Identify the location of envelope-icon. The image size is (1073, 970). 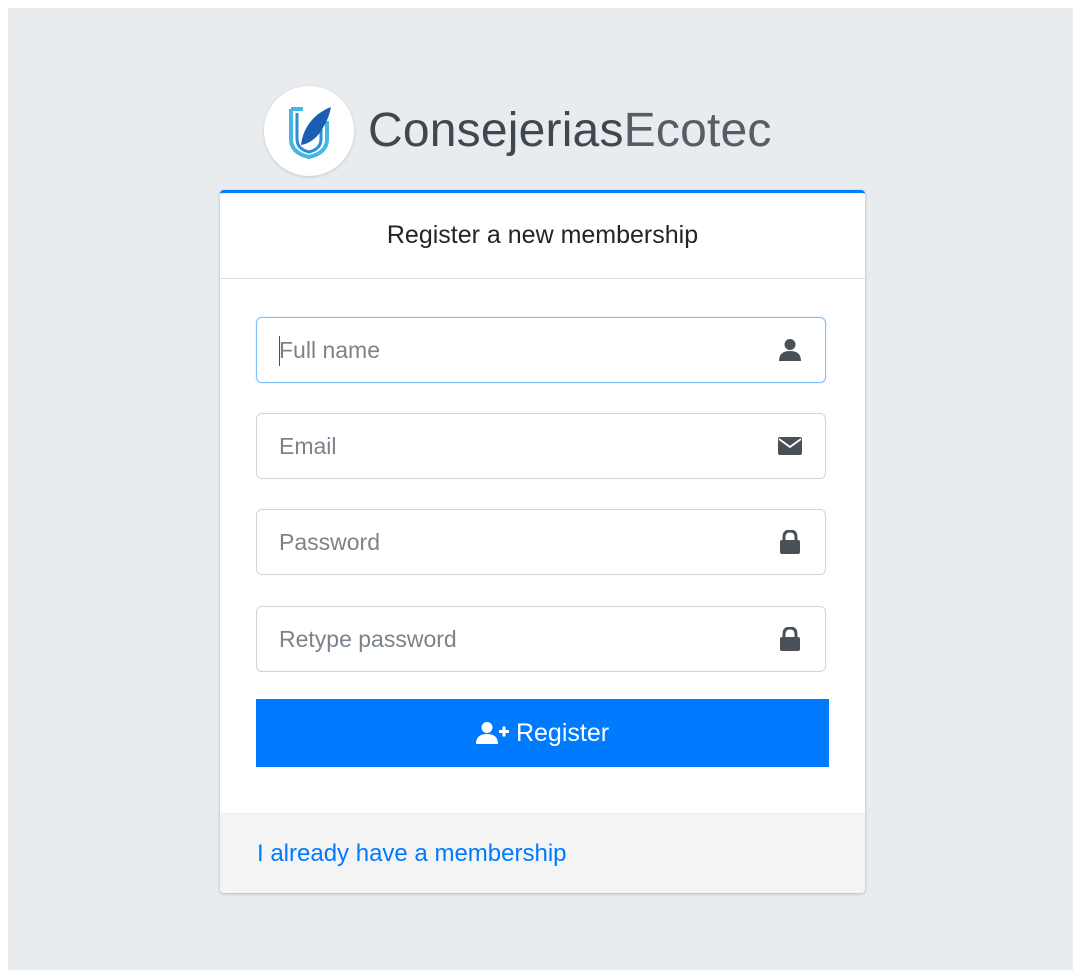
(790, 446).